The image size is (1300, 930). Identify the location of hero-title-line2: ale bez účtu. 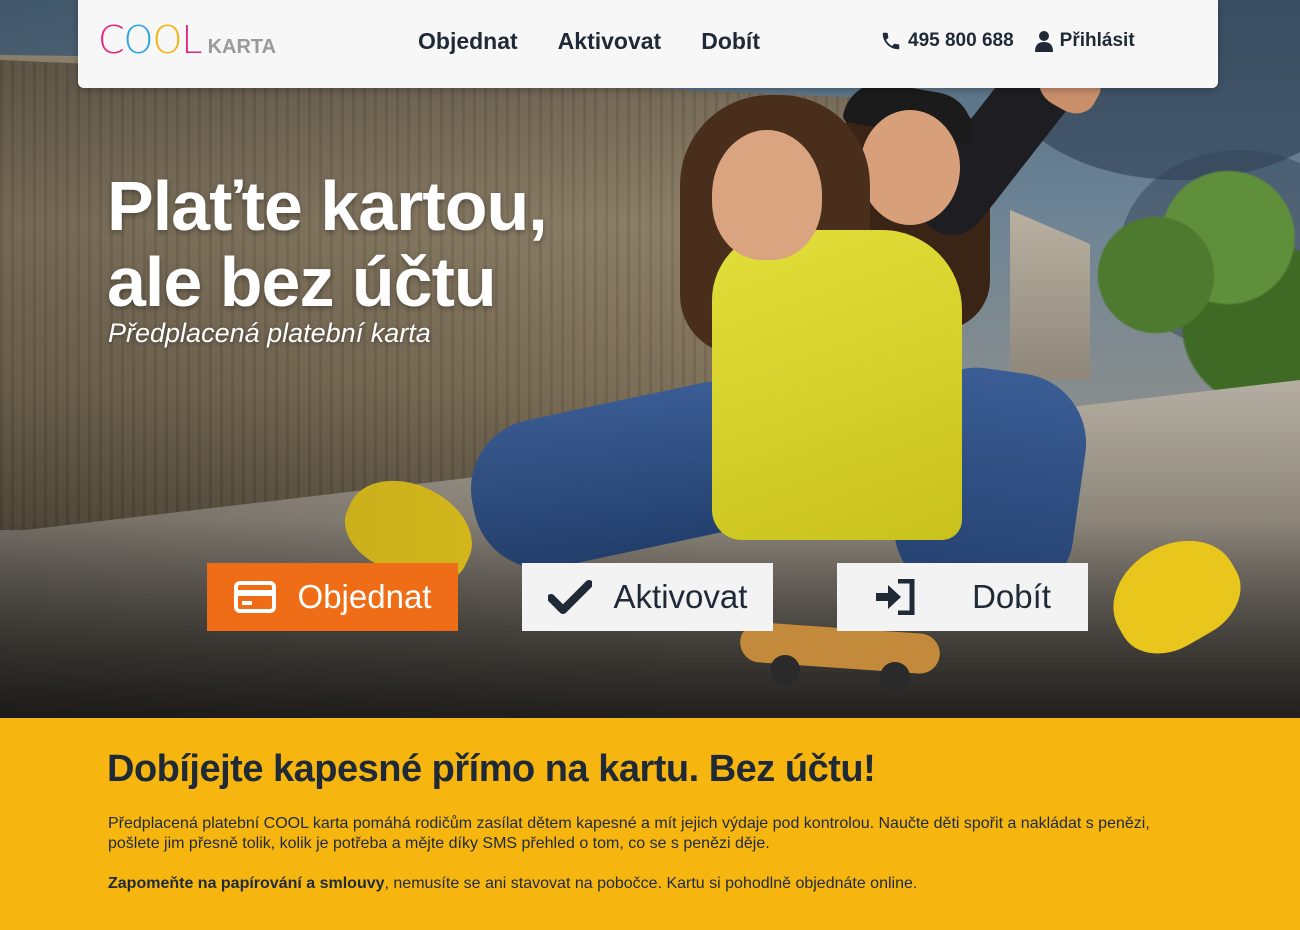
(302, 282).